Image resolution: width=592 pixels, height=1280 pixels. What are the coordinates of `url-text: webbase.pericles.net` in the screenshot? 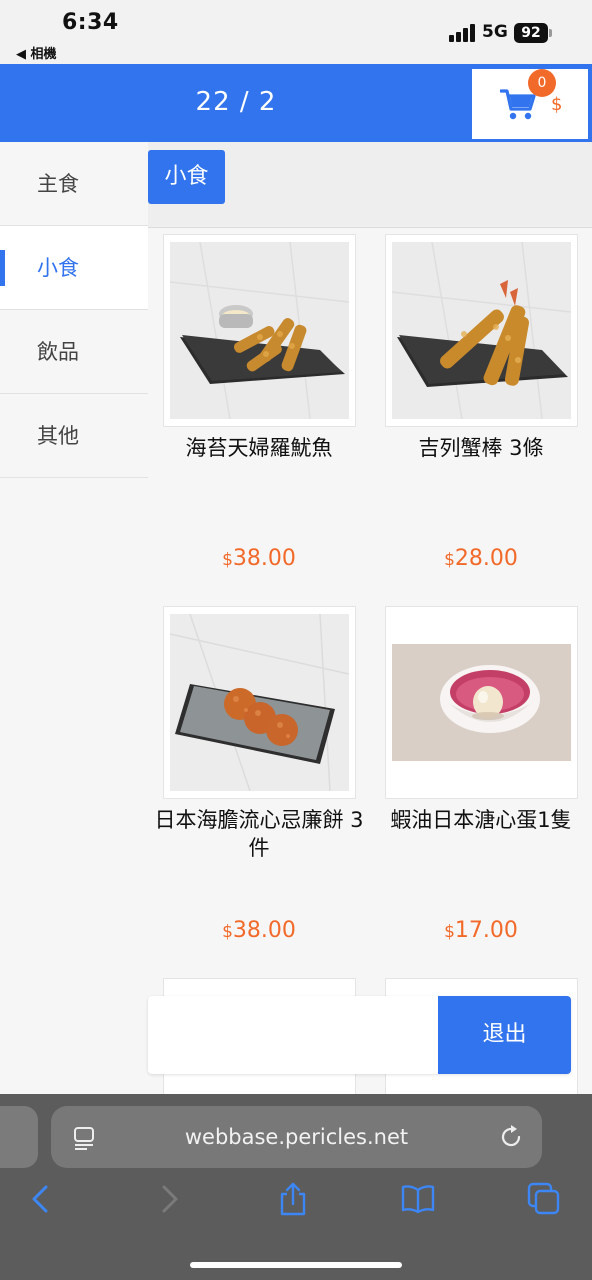 It's located at (296, 1137).